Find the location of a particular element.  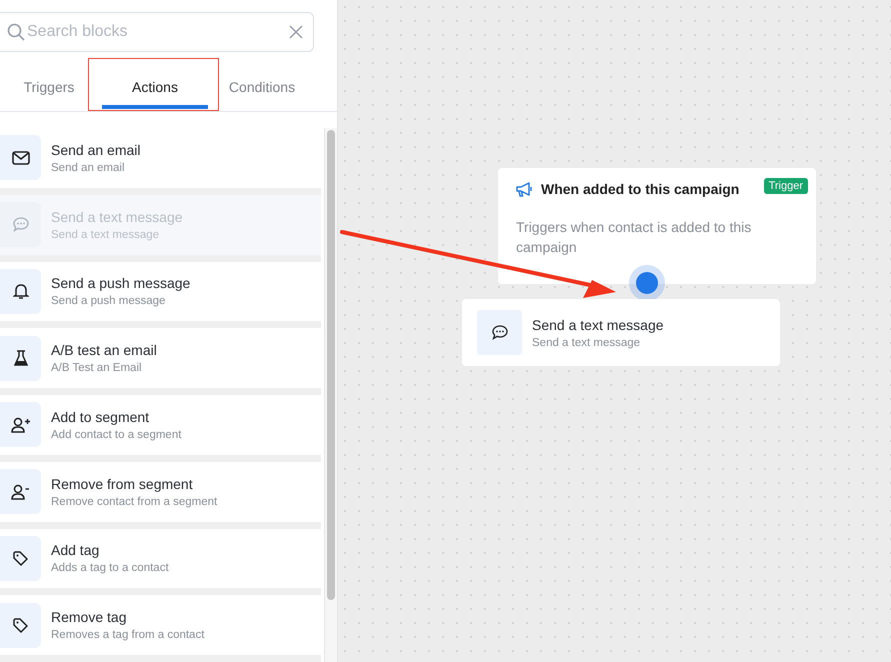

megaphone-icon is located at coordinates (524, 189).